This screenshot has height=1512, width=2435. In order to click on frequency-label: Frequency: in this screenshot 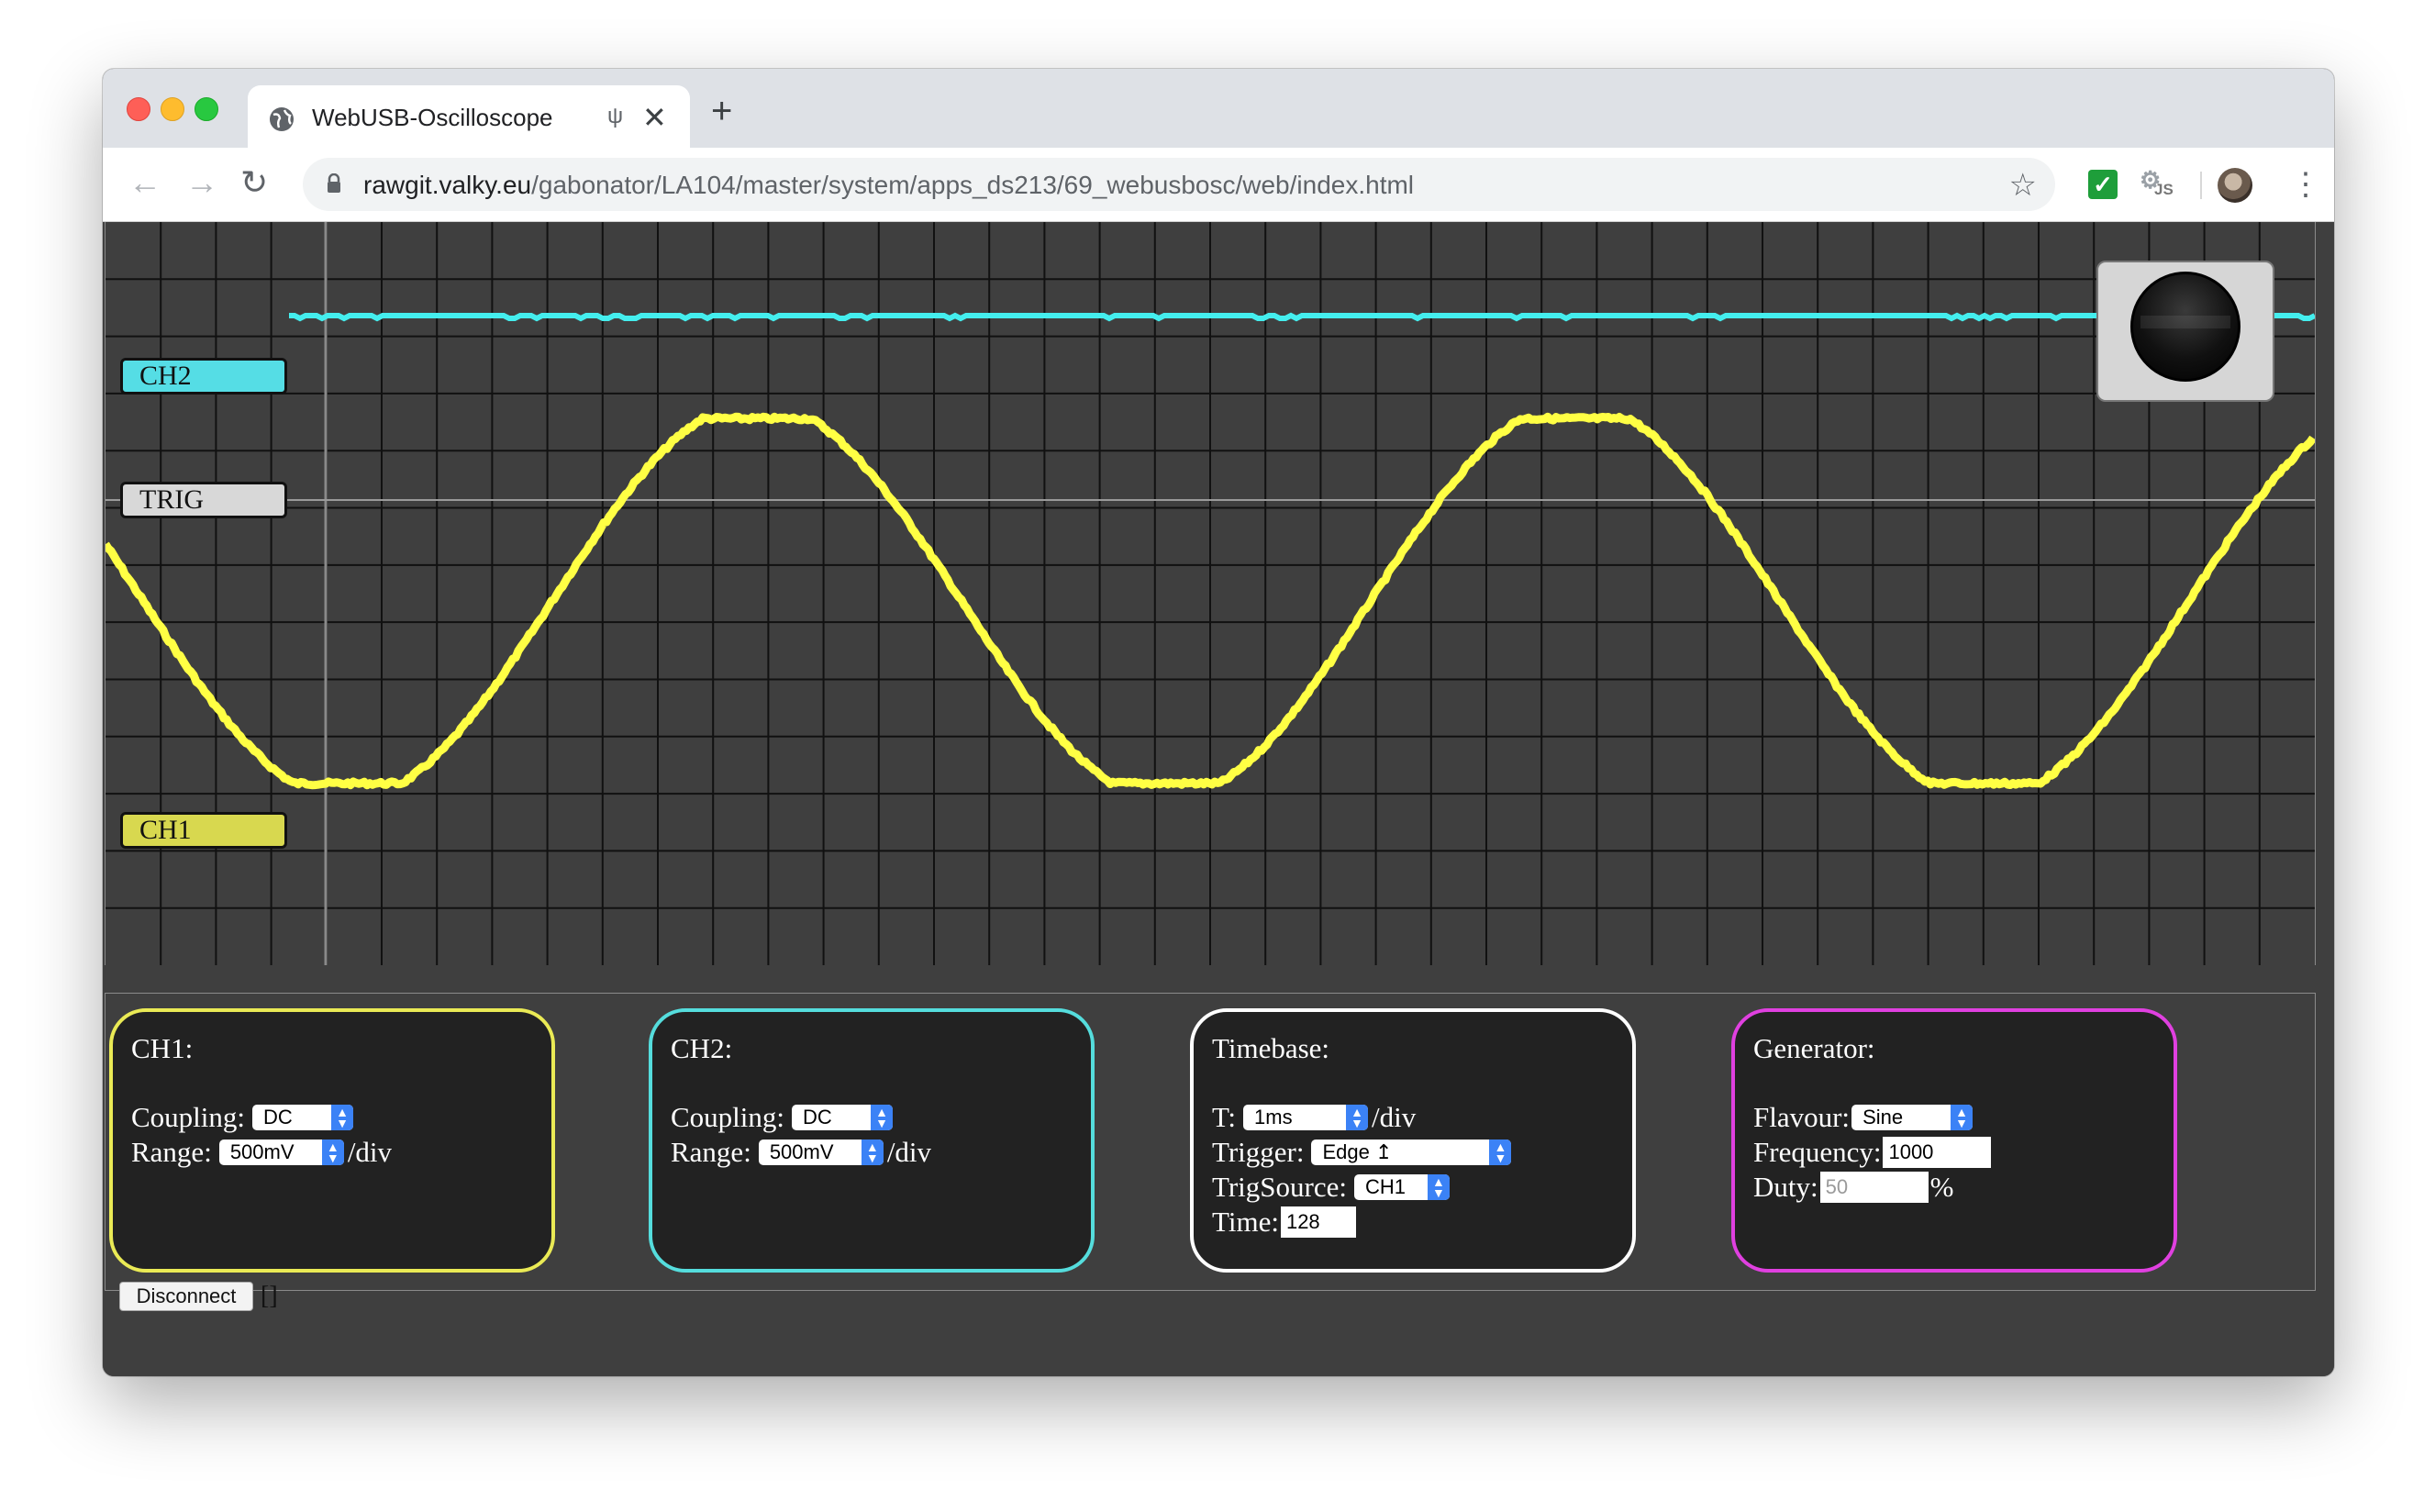, I will do `click(1817, 1152)`.